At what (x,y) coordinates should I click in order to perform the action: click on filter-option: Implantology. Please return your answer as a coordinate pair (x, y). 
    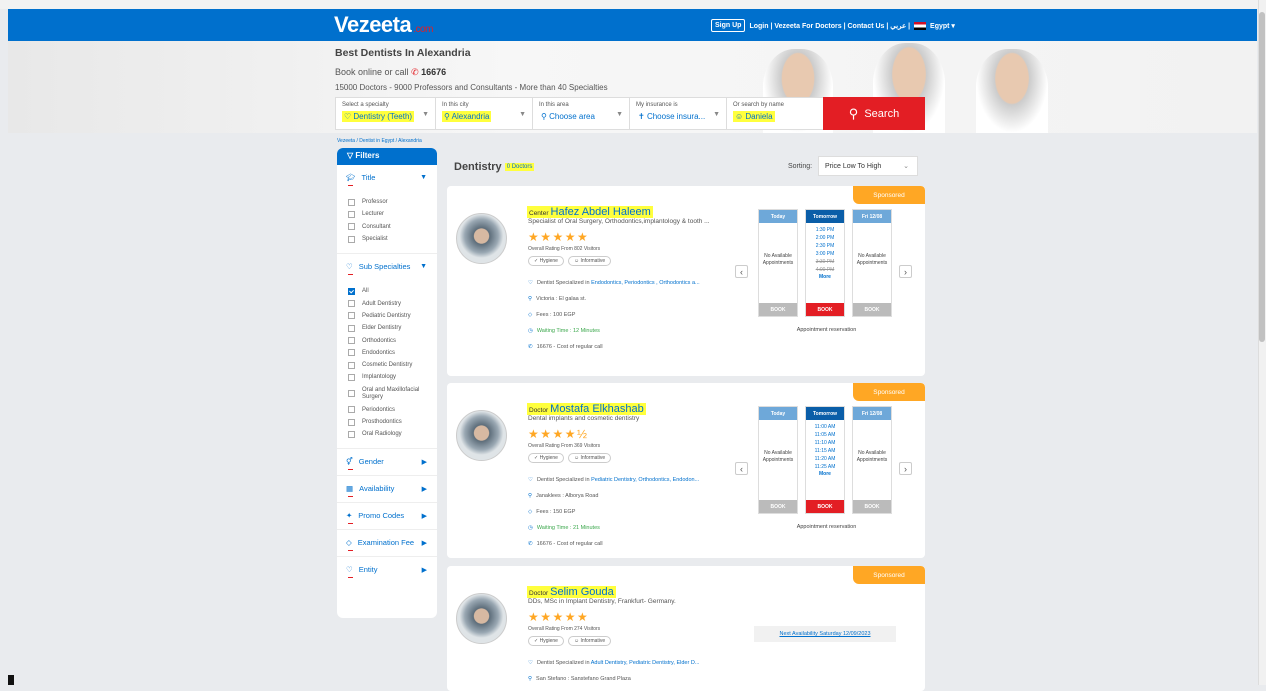
    Looking at the image, I should click on (387, 377).